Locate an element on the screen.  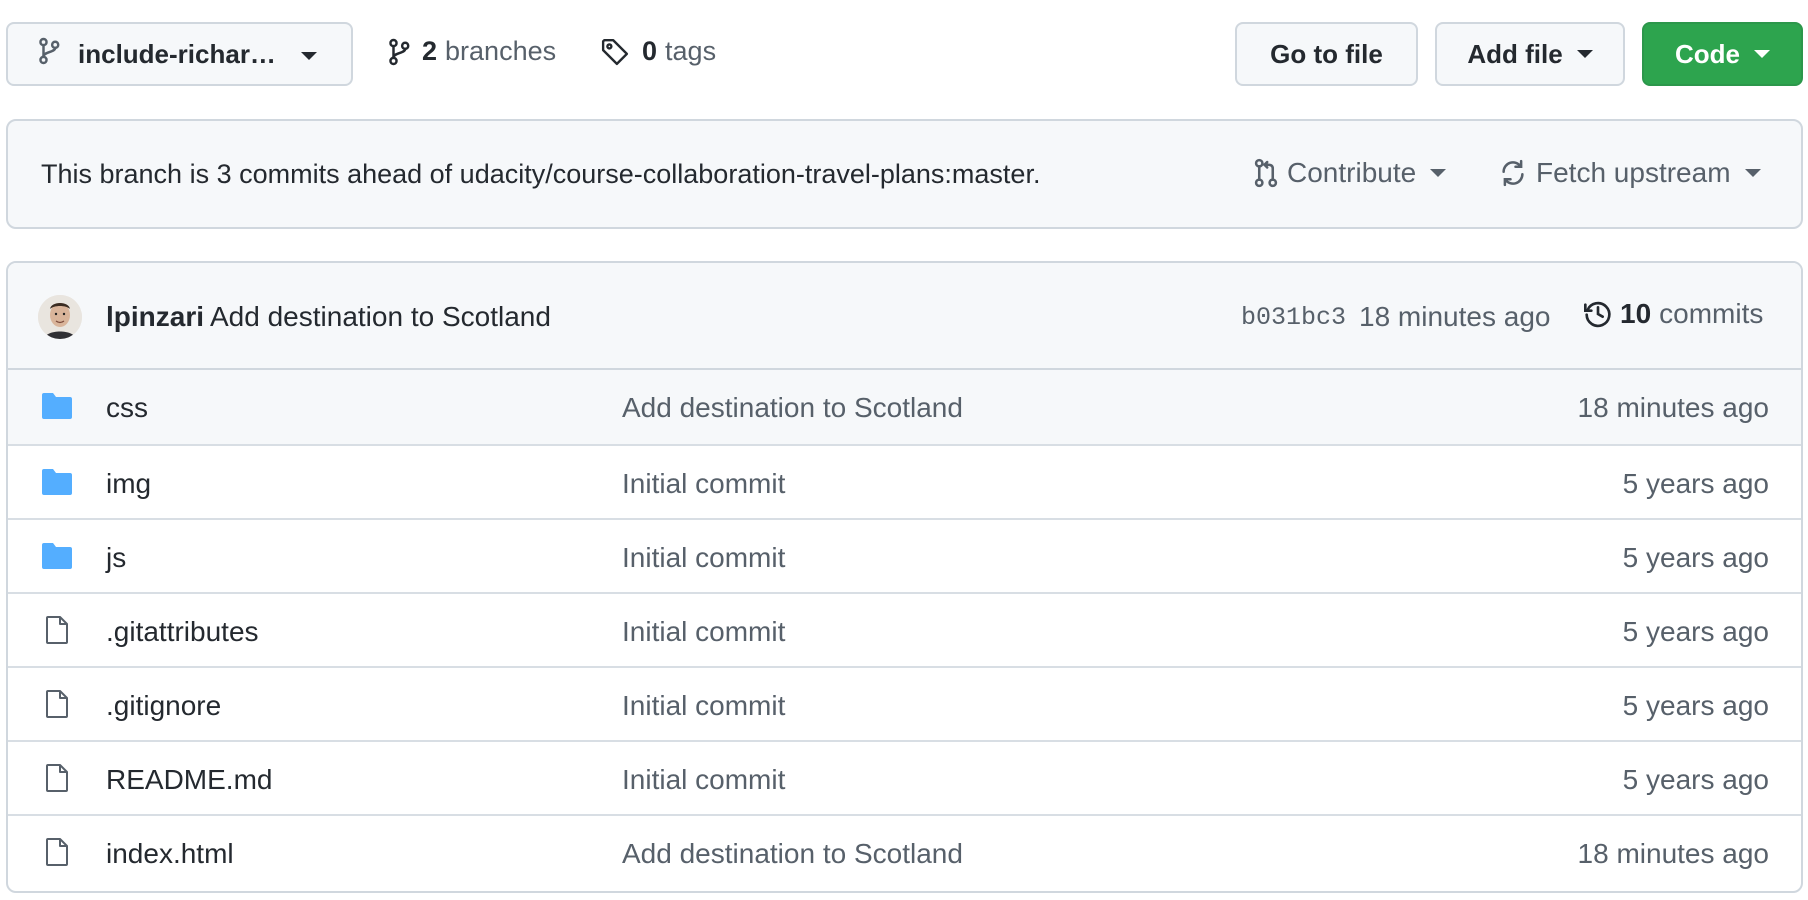
go-to-file-label: Go to file is located at coordinates (1326, 53).